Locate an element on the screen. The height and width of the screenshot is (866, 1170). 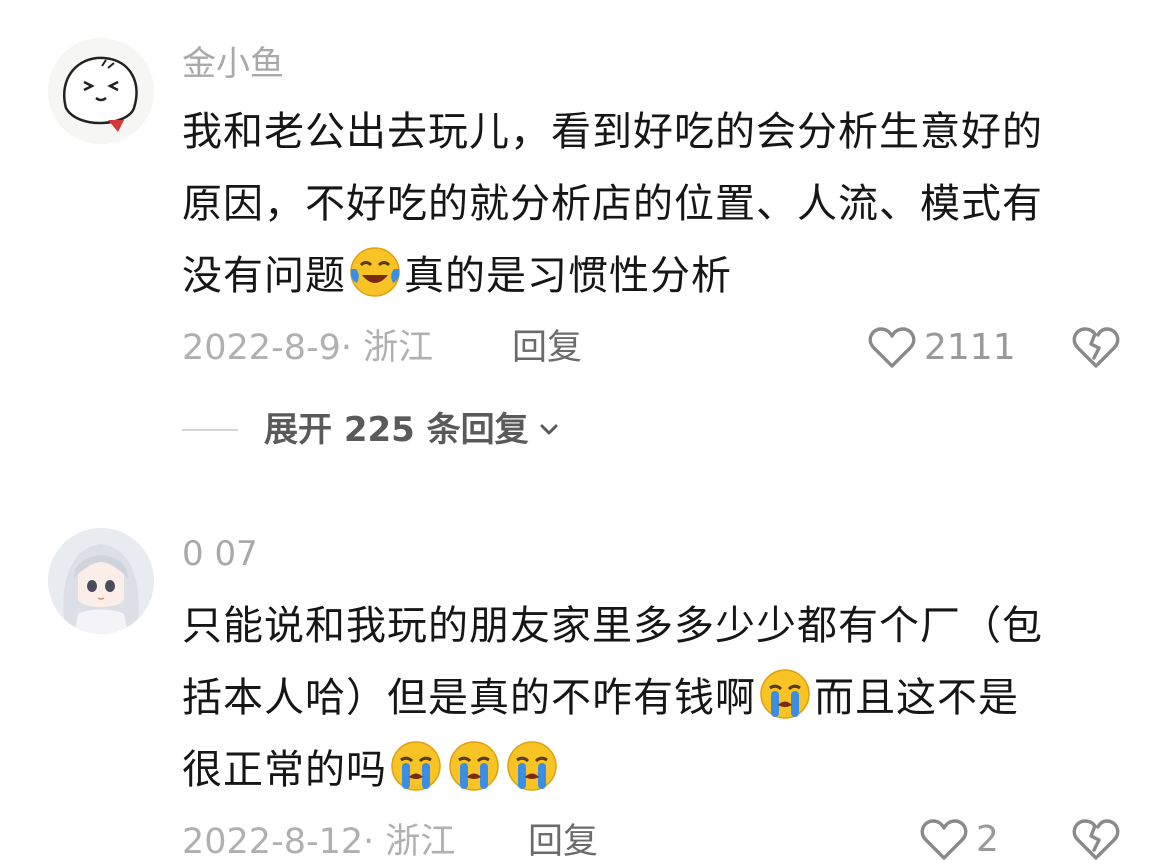
expand-replies-button: 展开 225 条回复 is located at coordinates (372, 430).